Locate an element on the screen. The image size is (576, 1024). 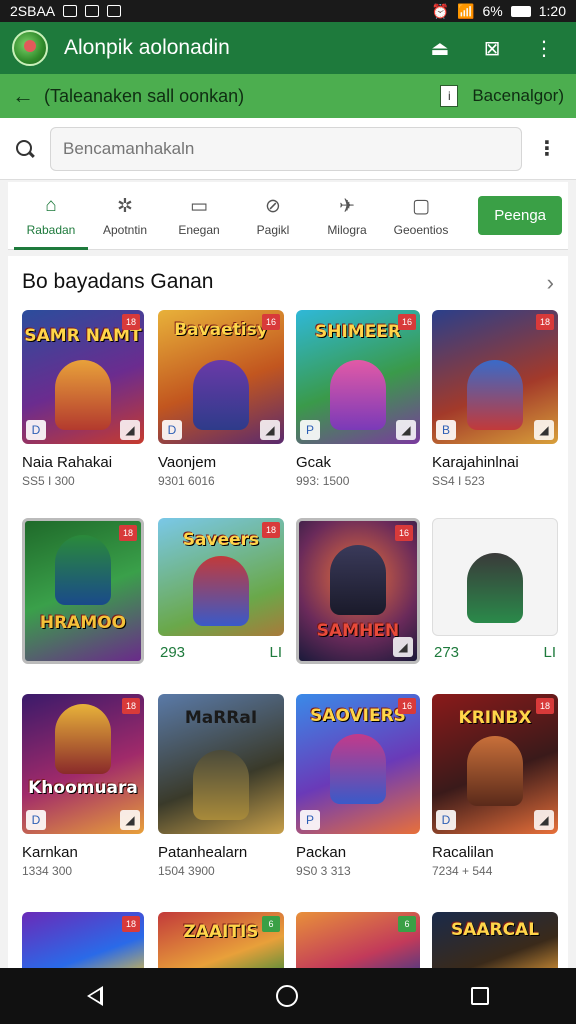
card-footer: 273 LI is located at coordinates (495, 652).